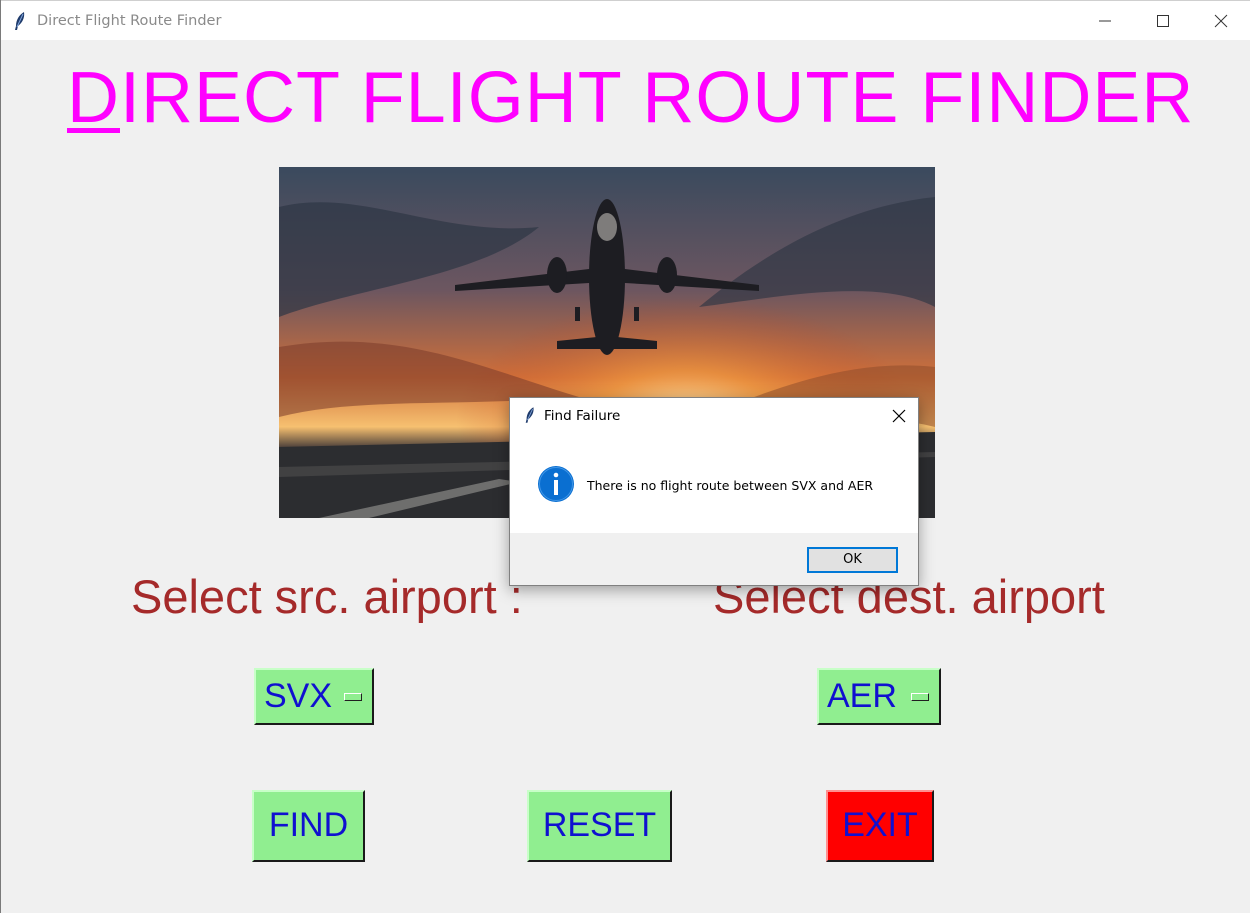 This screenshot has width=1250, height=913. I want to click on title-bar: Direct Flight Route Finder, so click(625, 20).